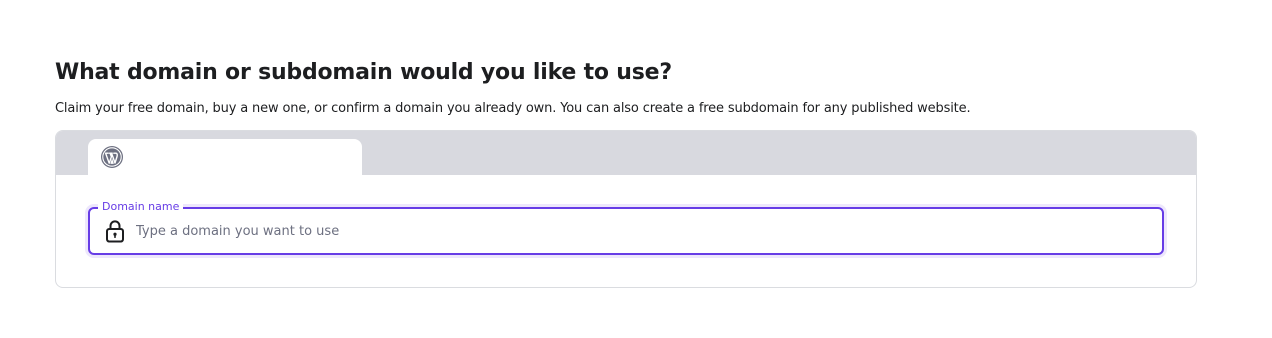 Image resolution: width=1272 pixels, height=338 pixels. I want to click on wordpress-icon, so click(112, 157).